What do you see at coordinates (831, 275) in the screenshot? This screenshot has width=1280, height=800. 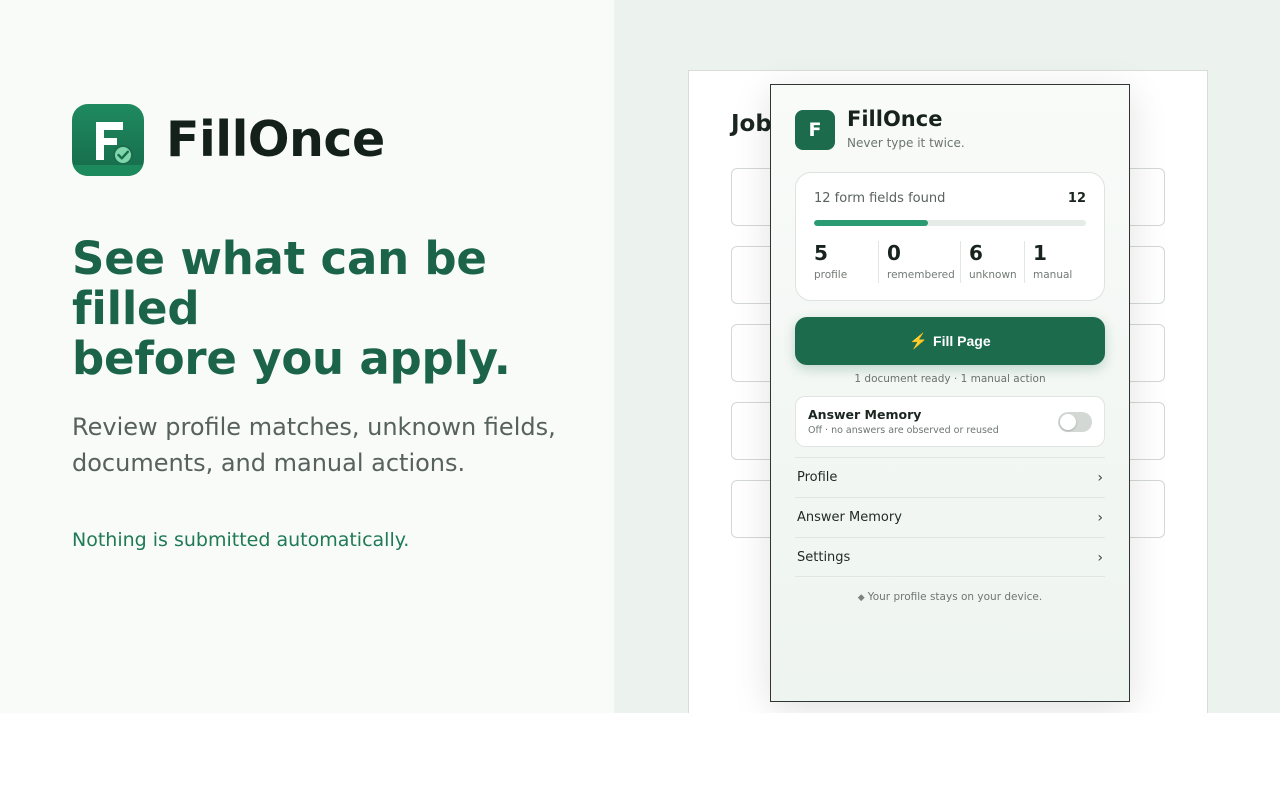 I see `stat-label: profile` at bounding box center [831, 275].